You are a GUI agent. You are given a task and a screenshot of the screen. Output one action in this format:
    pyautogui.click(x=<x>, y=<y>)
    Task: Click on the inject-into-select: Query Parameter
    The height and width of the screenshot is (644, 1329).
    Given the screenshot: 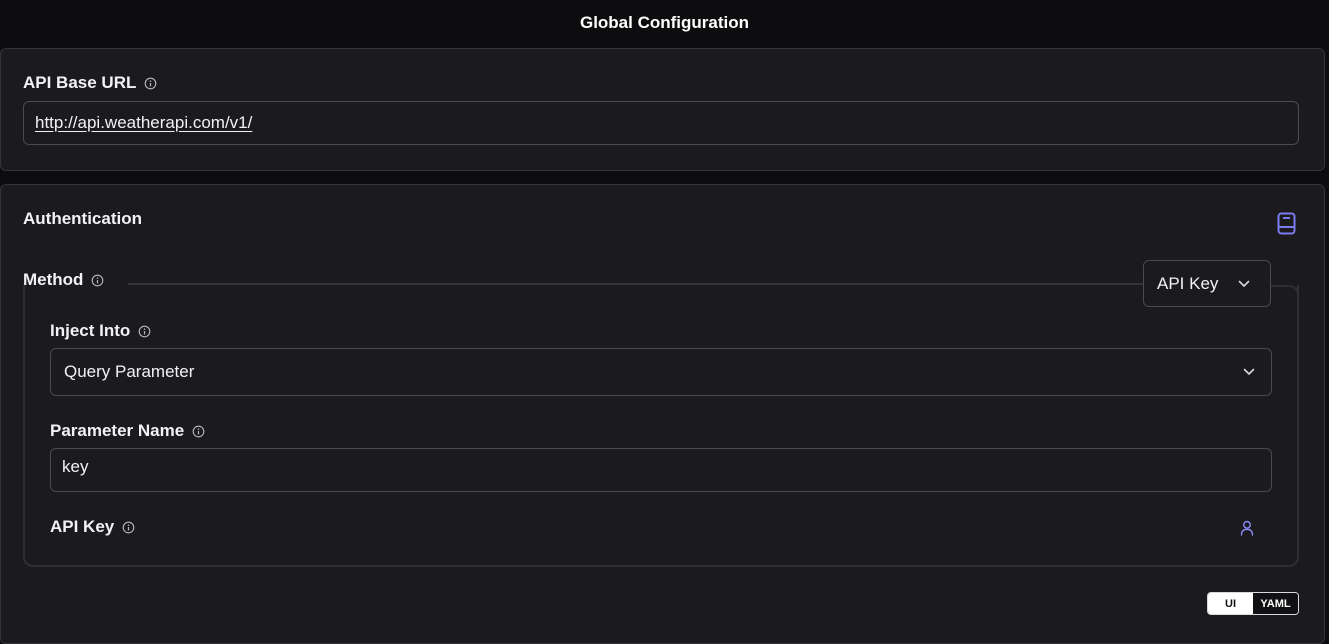 What is the action you would take?
    pyautogui.click(x=661, y=372)
    